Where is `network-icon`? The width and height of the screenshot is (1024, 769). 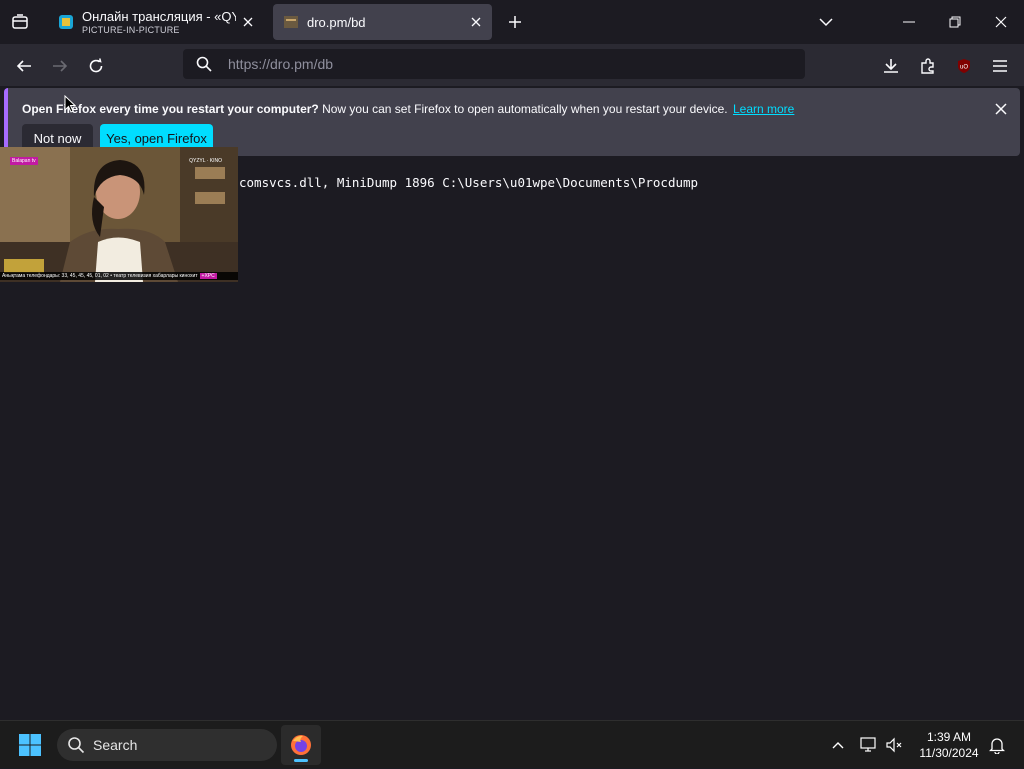
network-icon is located at coordinates (868, 744).